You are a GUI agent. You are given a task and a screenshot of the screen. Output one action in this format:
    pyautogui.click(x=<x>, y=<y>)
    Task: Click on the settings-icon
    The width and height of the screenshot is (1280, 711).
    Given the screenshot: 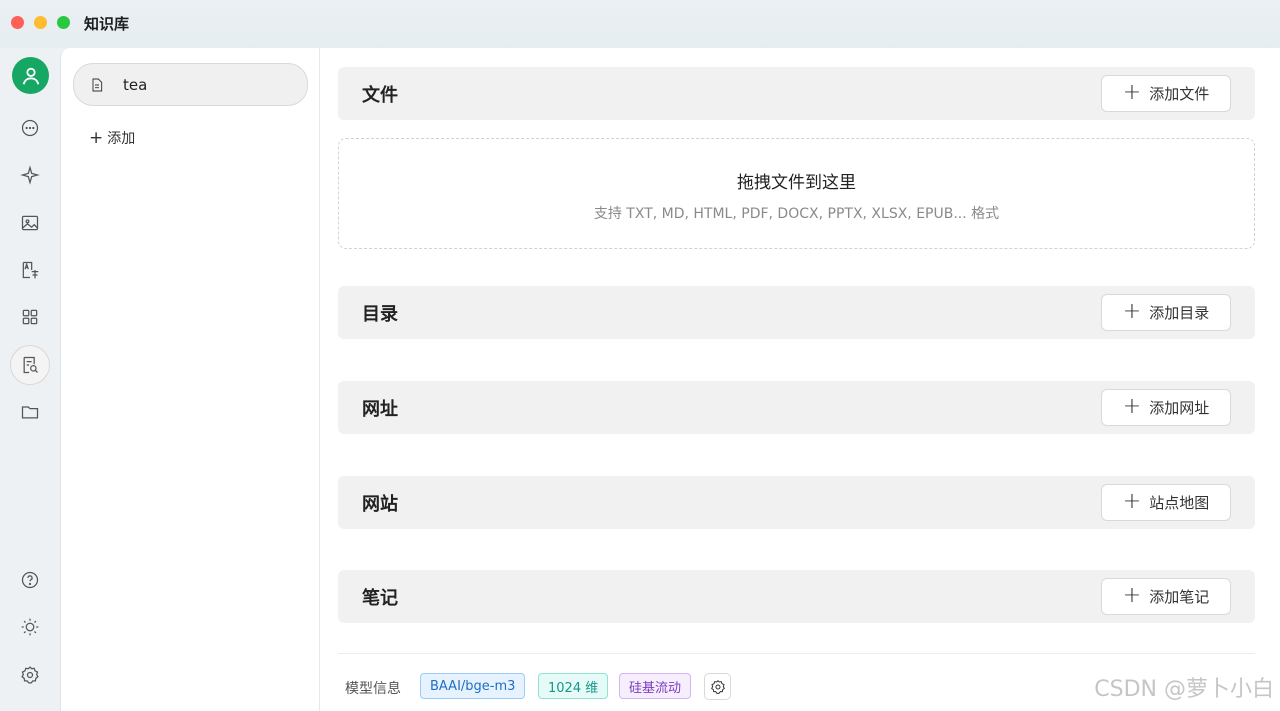 What is the action you would take?
    pyautogui.click(x=30, y=675)
    